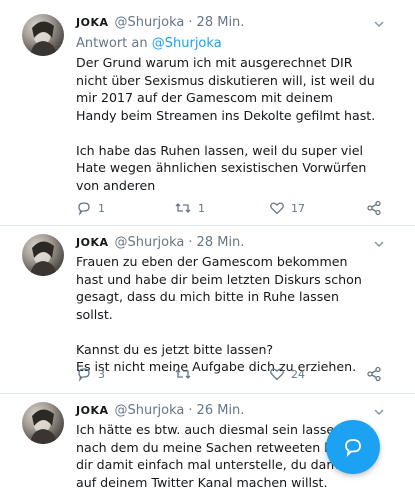  Describe the element at coordinates (221, 410) in the screenshot. I see `timestamp: 26 Min.` at that location.